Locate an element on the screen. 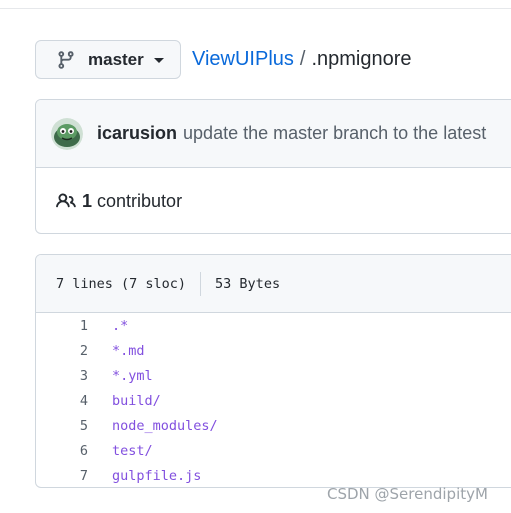  commit-message-link: update the master branch to the latest is located at coordinates (334, 133).